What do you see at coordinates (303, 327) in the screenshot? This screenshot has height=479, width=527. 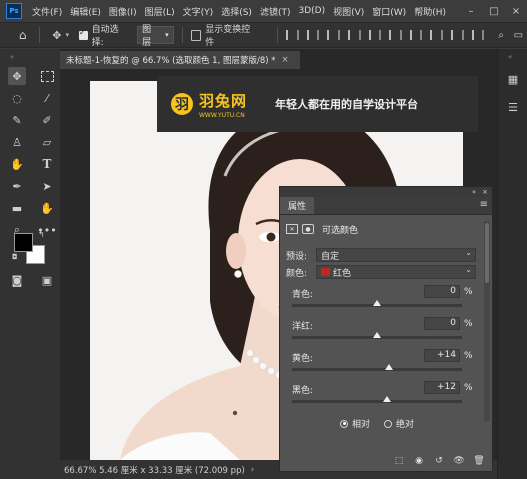 I see `slider-label: 洋红:` at bounding box center [303, 327].